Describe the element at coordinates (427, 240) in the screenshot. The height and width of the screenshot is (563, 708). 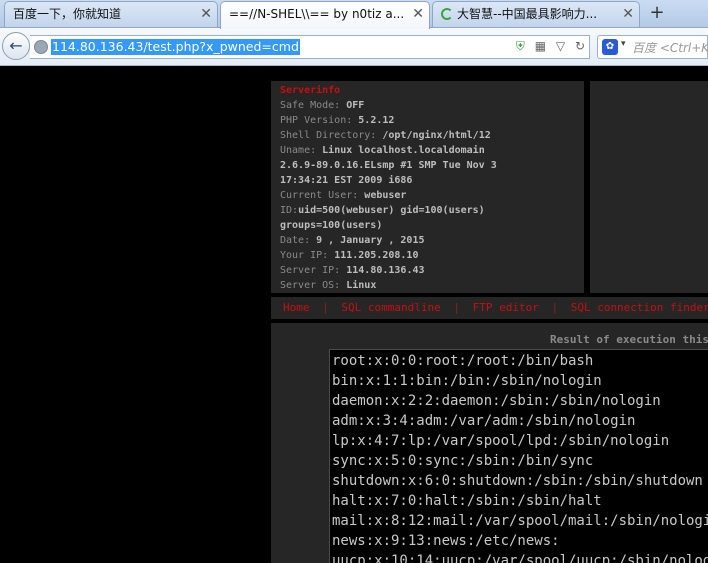
I see `serverinfo-row: Date: 9 , January , 2015` at that location.